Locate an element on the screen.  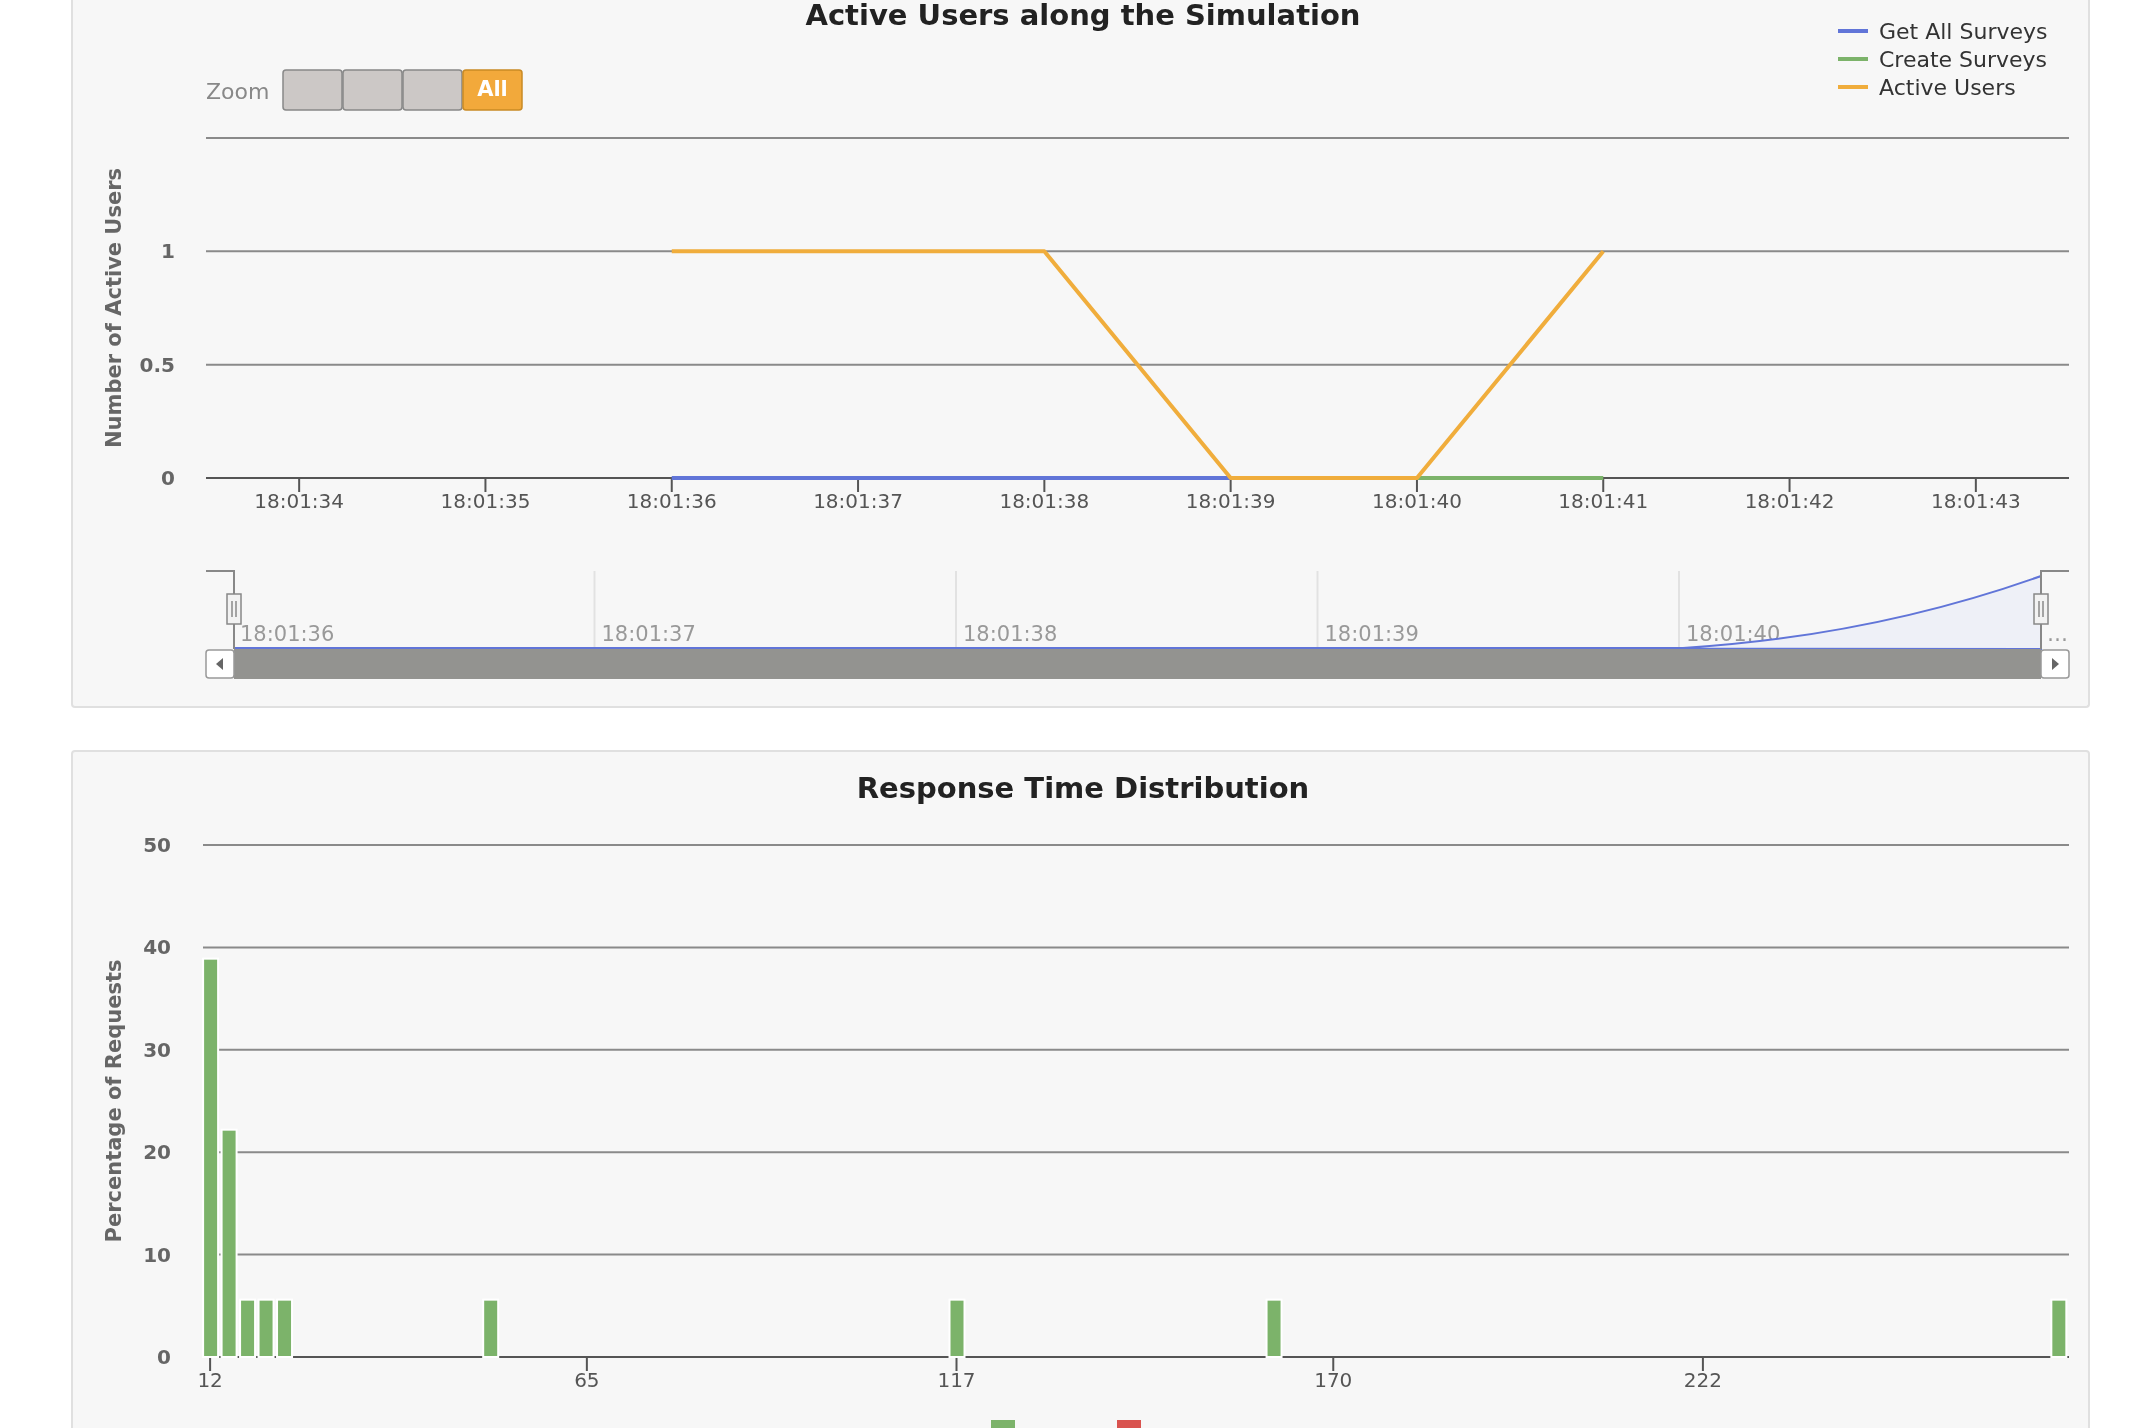
axis-label: 18:01:43 is located at coordinates (1975, 501).